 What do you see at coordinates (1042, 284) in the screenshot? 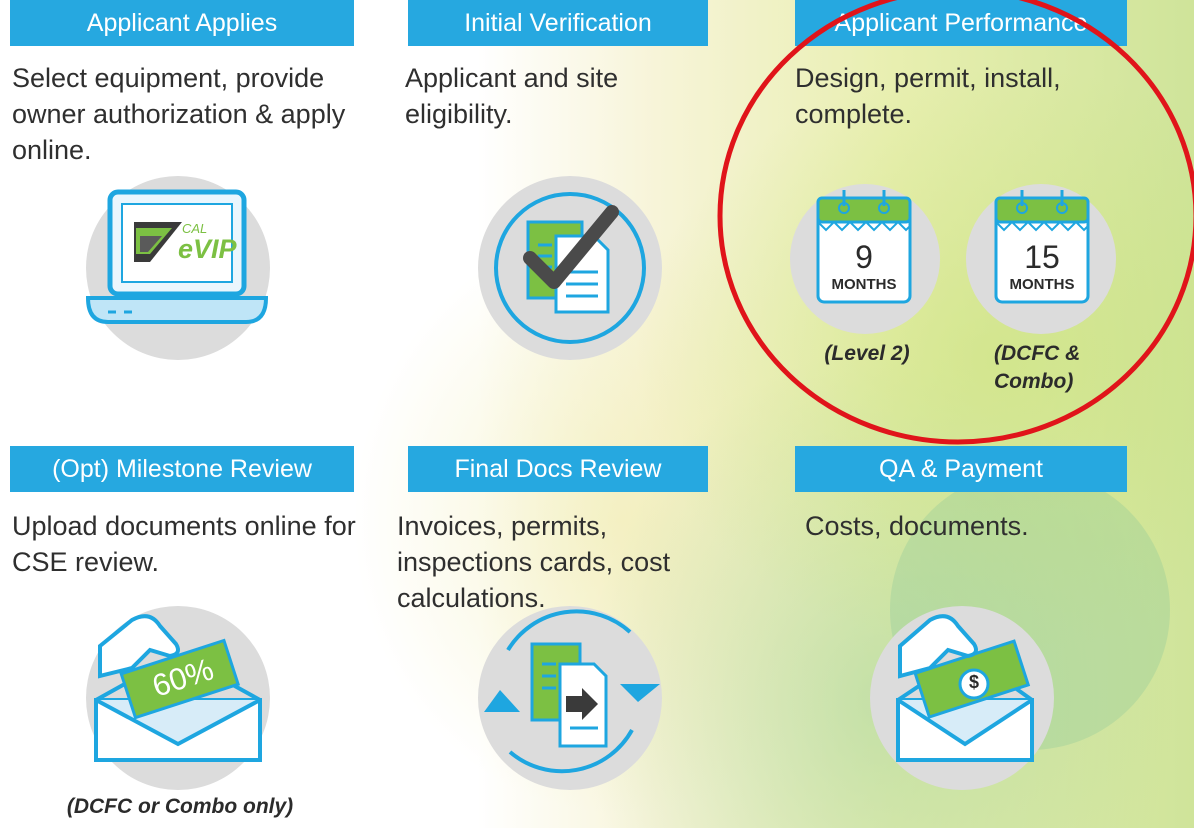
I see `calendar-unit-15: MONTHS` at bounding box center [1042, 284].